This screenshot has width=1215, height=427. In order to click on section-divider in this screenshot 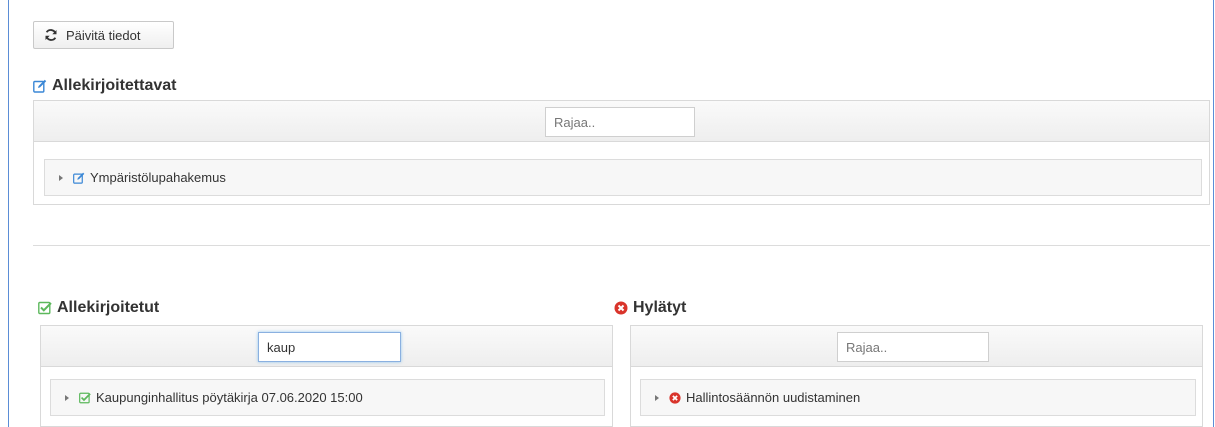, I will do `click(621, 245)`.